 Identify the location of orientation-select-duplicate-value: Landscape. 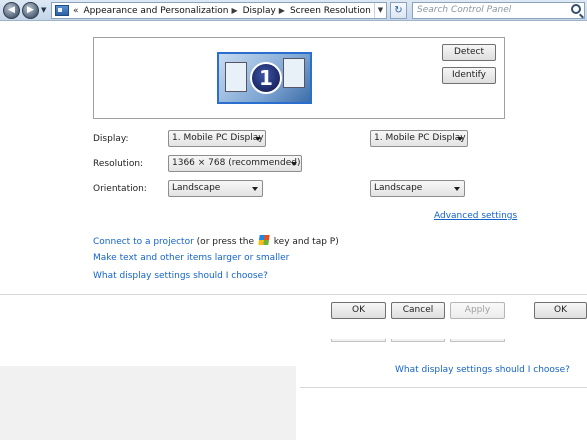
(398, 188).